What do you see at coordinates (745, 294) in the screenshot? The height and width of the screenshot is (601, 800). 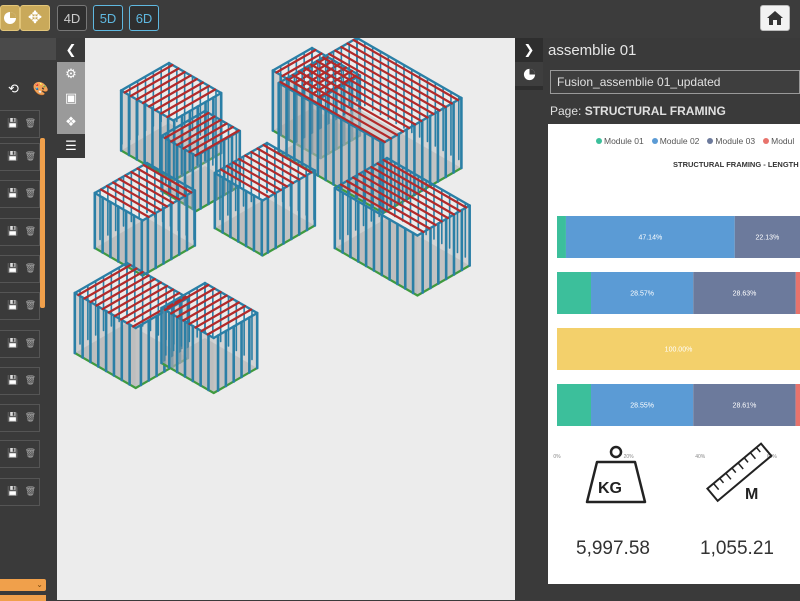 I see `bar-data-label: 28.63%` at bounding box center [745, 294].